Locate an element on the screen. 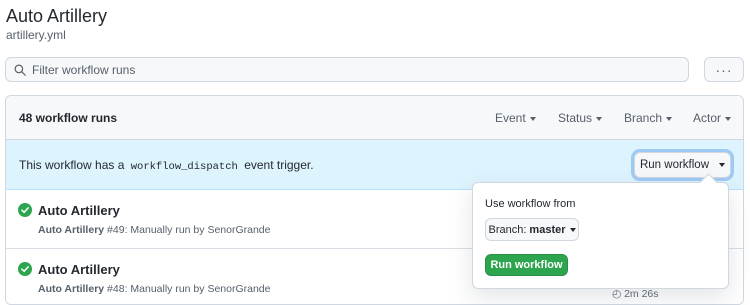 Image resolution: width=750 pixels, height=305 pixels. page-title: Auto Artillery is located at coordinates (57, 16).